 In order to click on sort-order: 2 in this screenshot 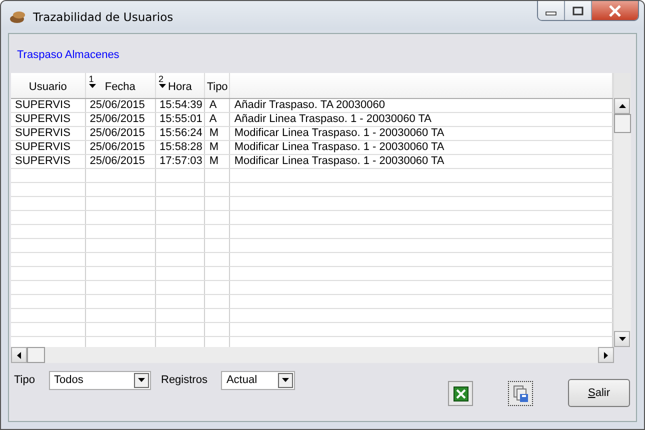, I will do `click(161, 79)`.